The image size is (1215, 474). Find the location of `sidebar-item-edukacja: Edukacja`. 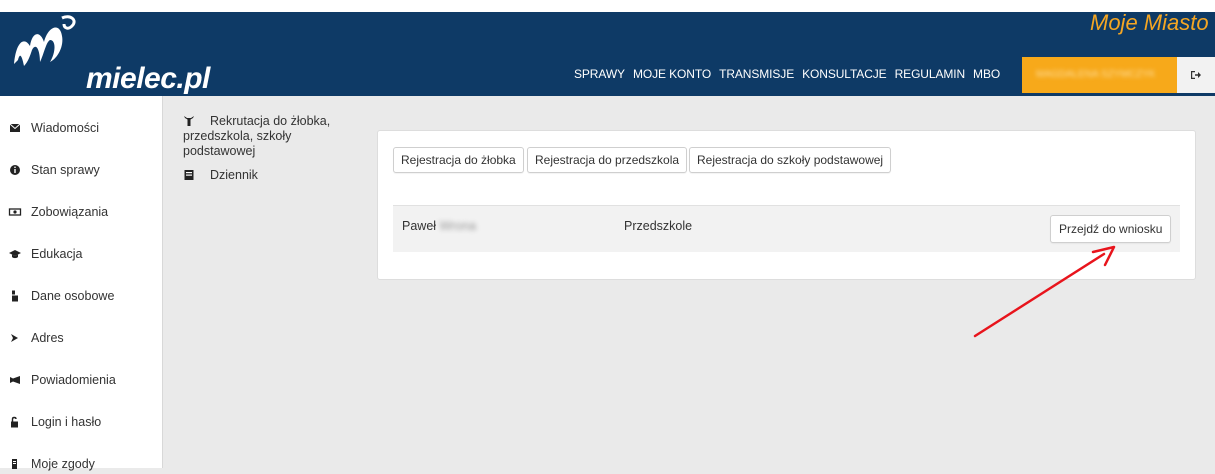

sidebar-item-edukacja: Edukacja is located at coordinates (45, 254).